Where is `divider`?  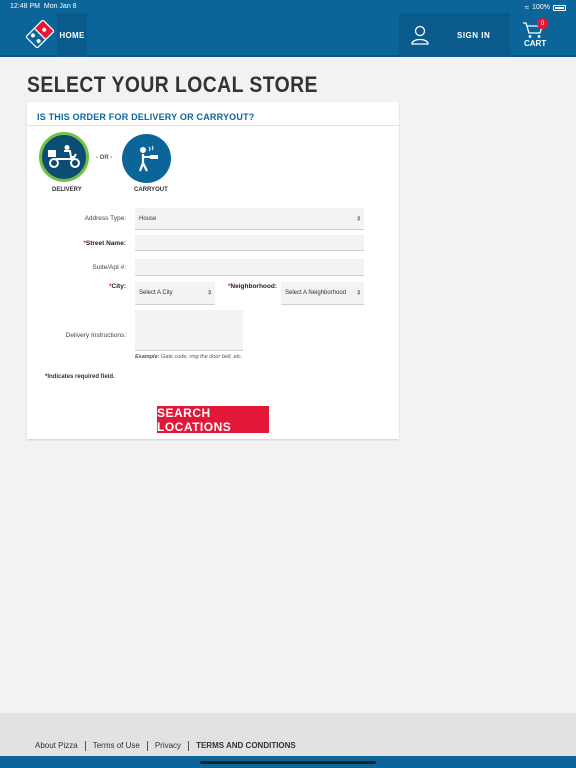 divider is located at coordinates (213, 125).